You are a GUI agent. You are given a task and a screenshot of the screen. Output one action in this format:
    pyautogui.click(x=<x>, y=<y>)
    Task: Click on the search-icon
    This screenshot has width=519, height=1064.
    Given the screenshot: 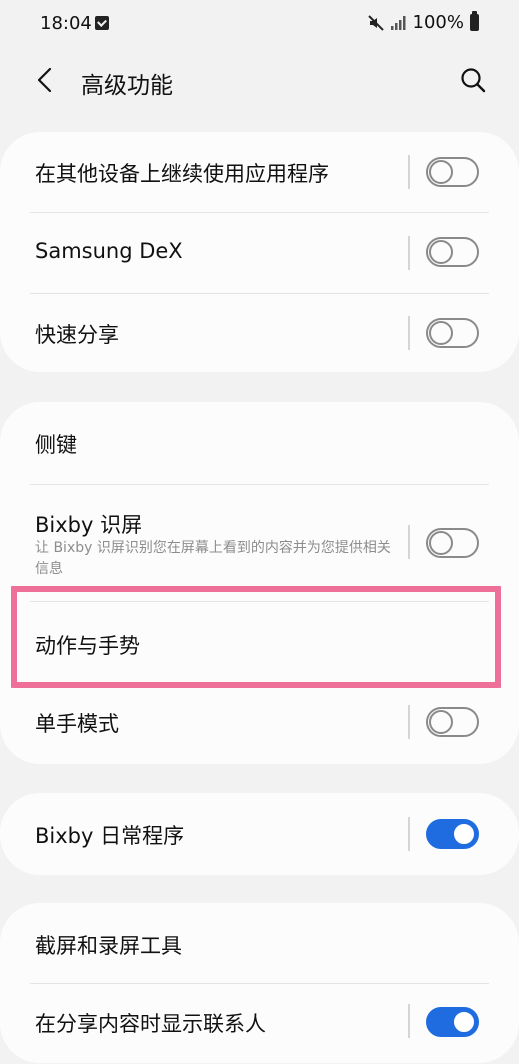 What is the action you would take?
    pyautogui.click(x=473, y=80)
    